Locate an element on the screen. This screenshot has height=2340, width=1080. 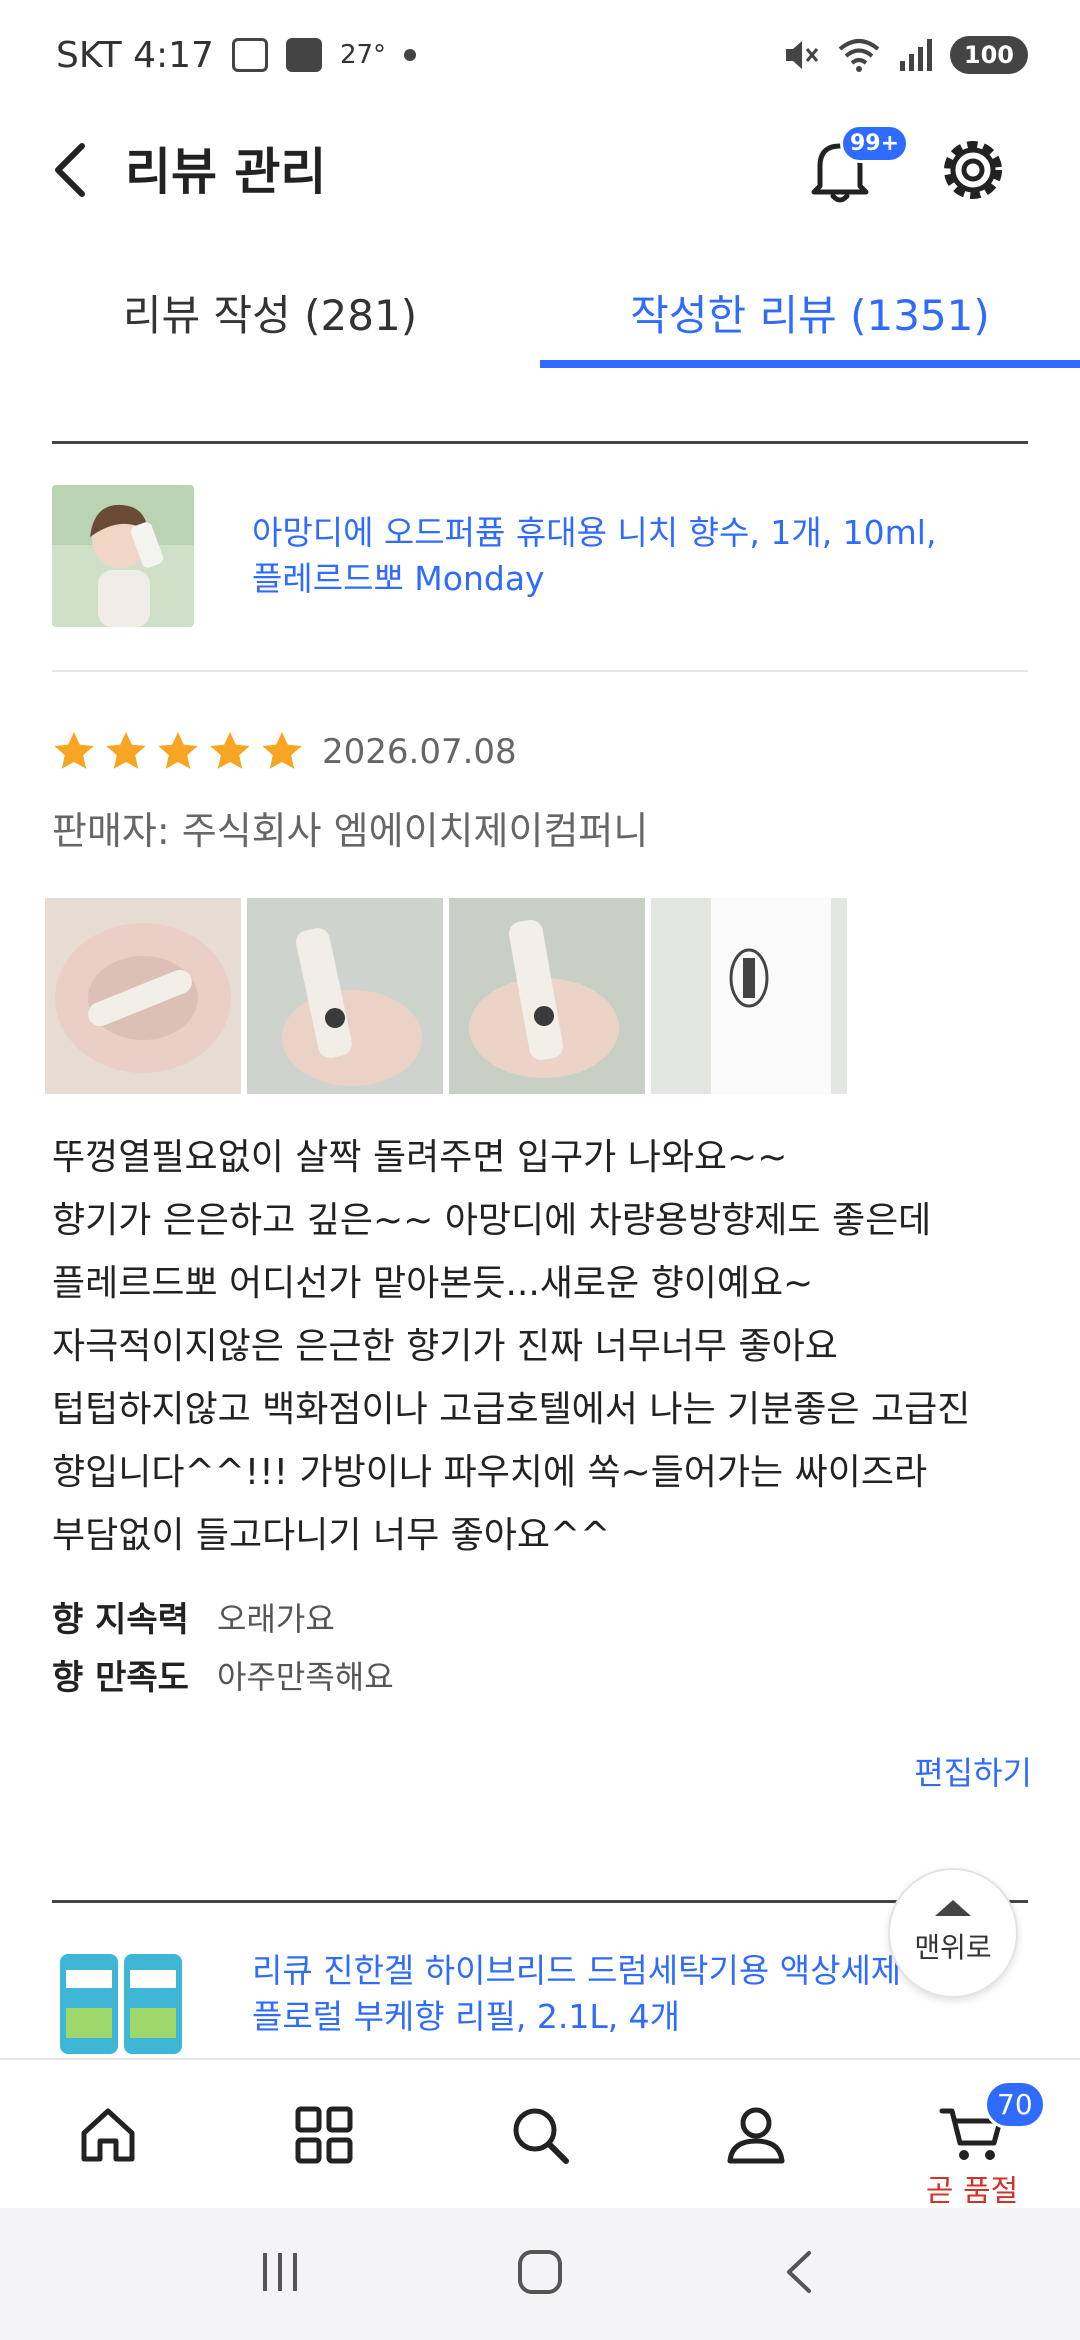
review-text-line: 부담없이 들고다니기 너무 좋아요^^ is located at coordinates (331, 1535).